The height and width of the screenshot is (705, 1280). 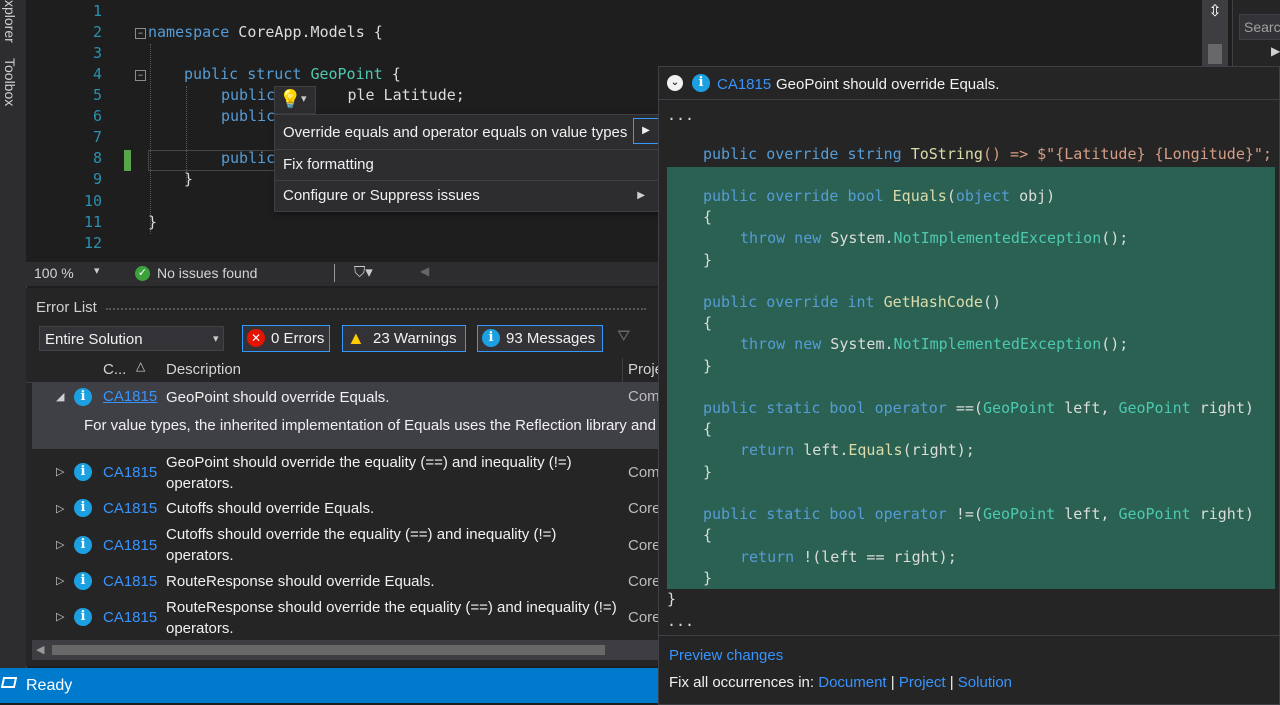 I want to click on error-list-horizontal-scrollbar: ◀, so click(x=345, y=650).